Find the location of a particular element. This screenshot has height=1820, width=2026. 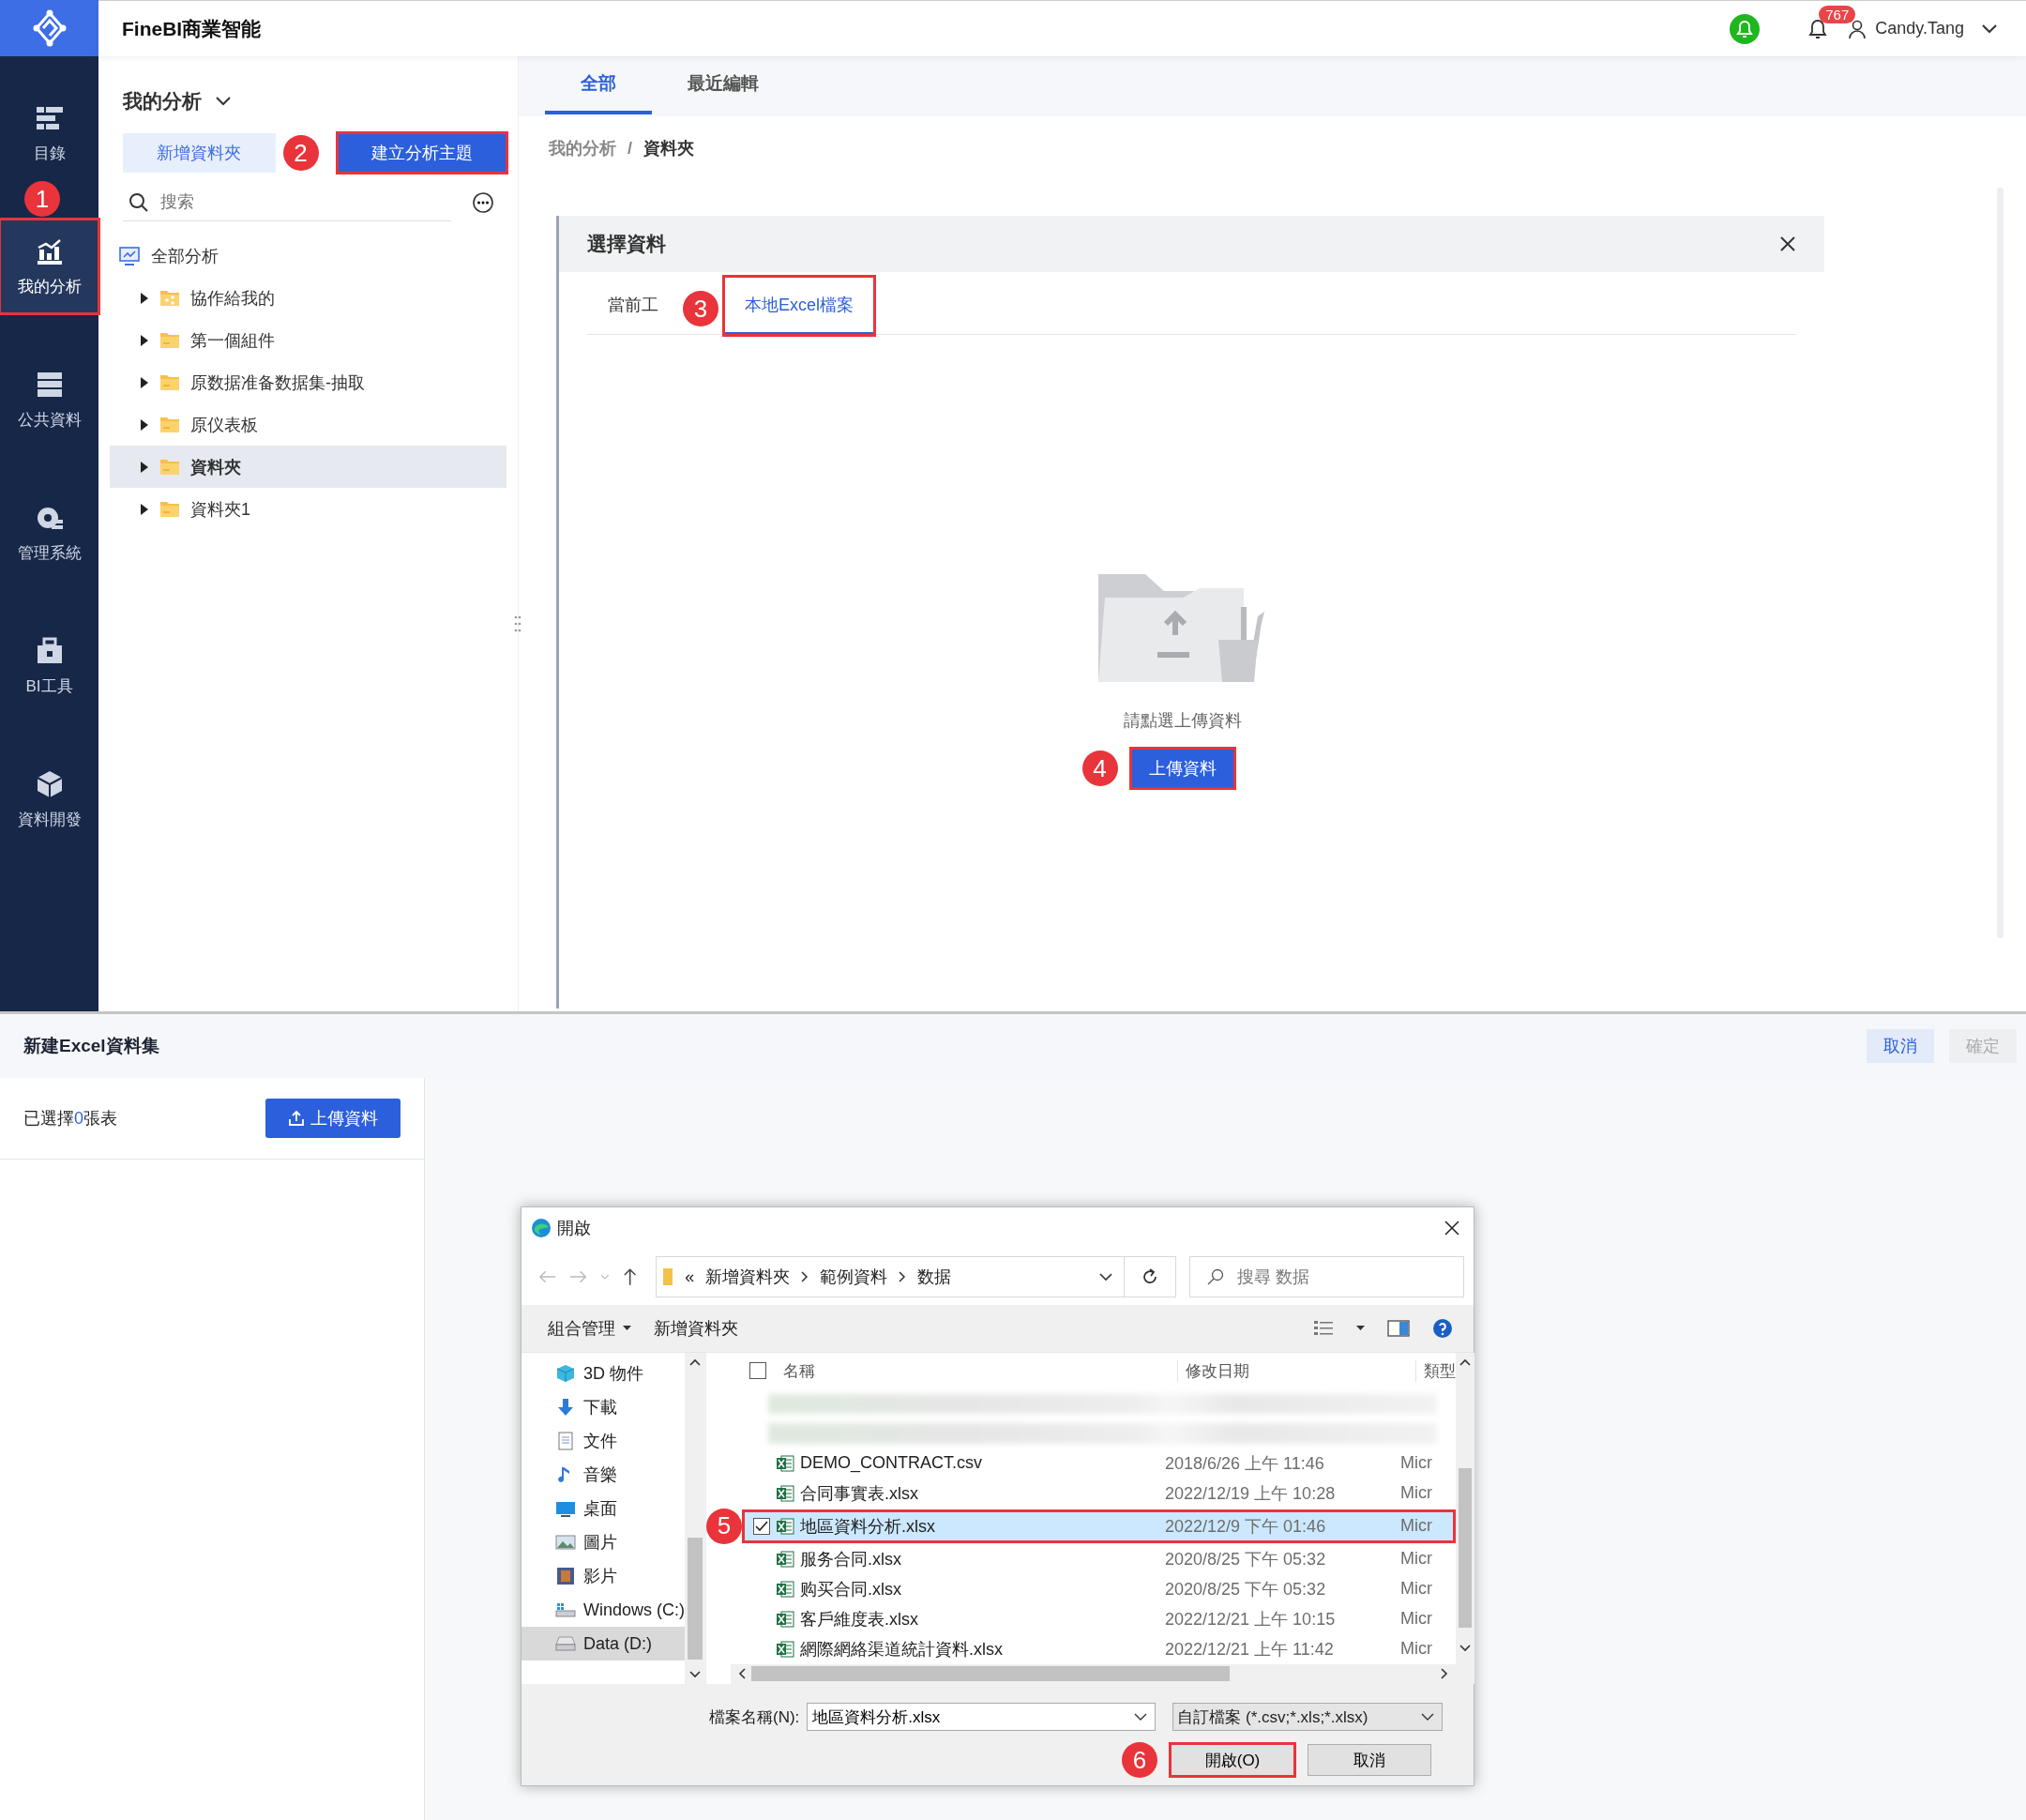

file-row: DEMO_CONTRACT.csv 2018/6/26 上午 11:46 Micr is located at coordinates (1099, 1463).